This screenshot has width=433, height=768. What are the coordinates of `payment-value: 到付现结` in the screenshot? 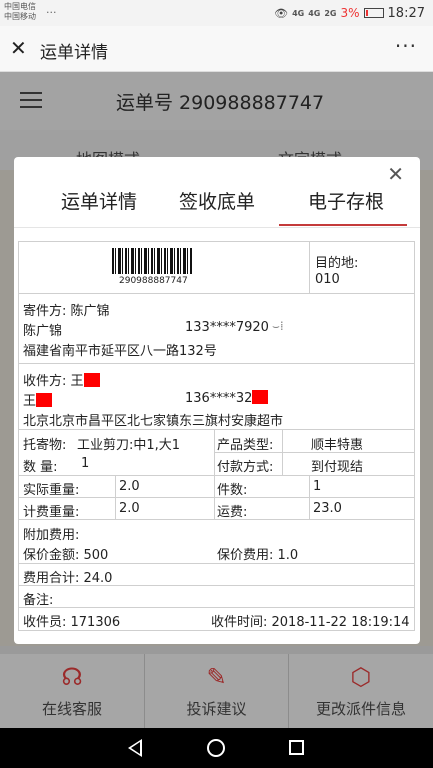 It's located at (337, 467).